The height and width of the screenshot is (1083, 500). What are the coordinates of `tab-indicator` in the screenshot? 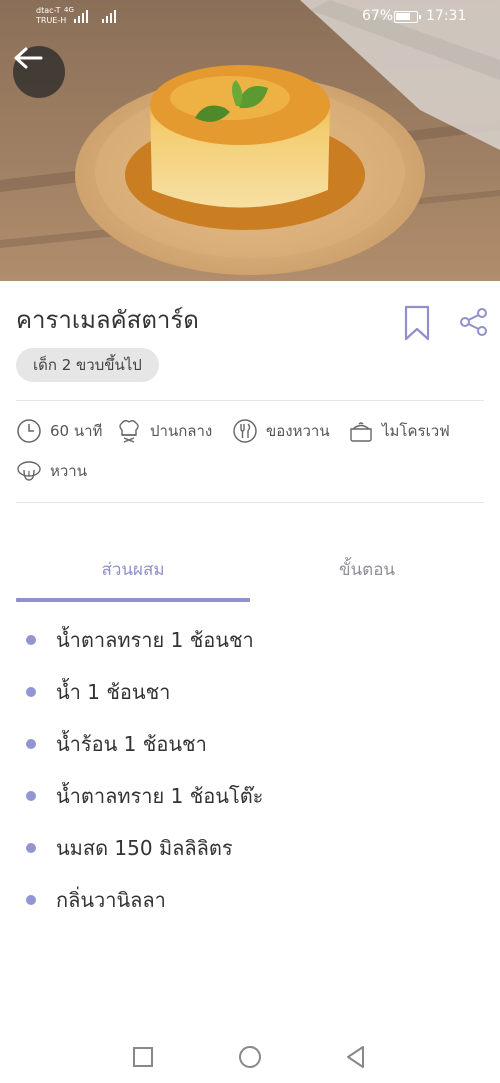 It's located at (133, 600).